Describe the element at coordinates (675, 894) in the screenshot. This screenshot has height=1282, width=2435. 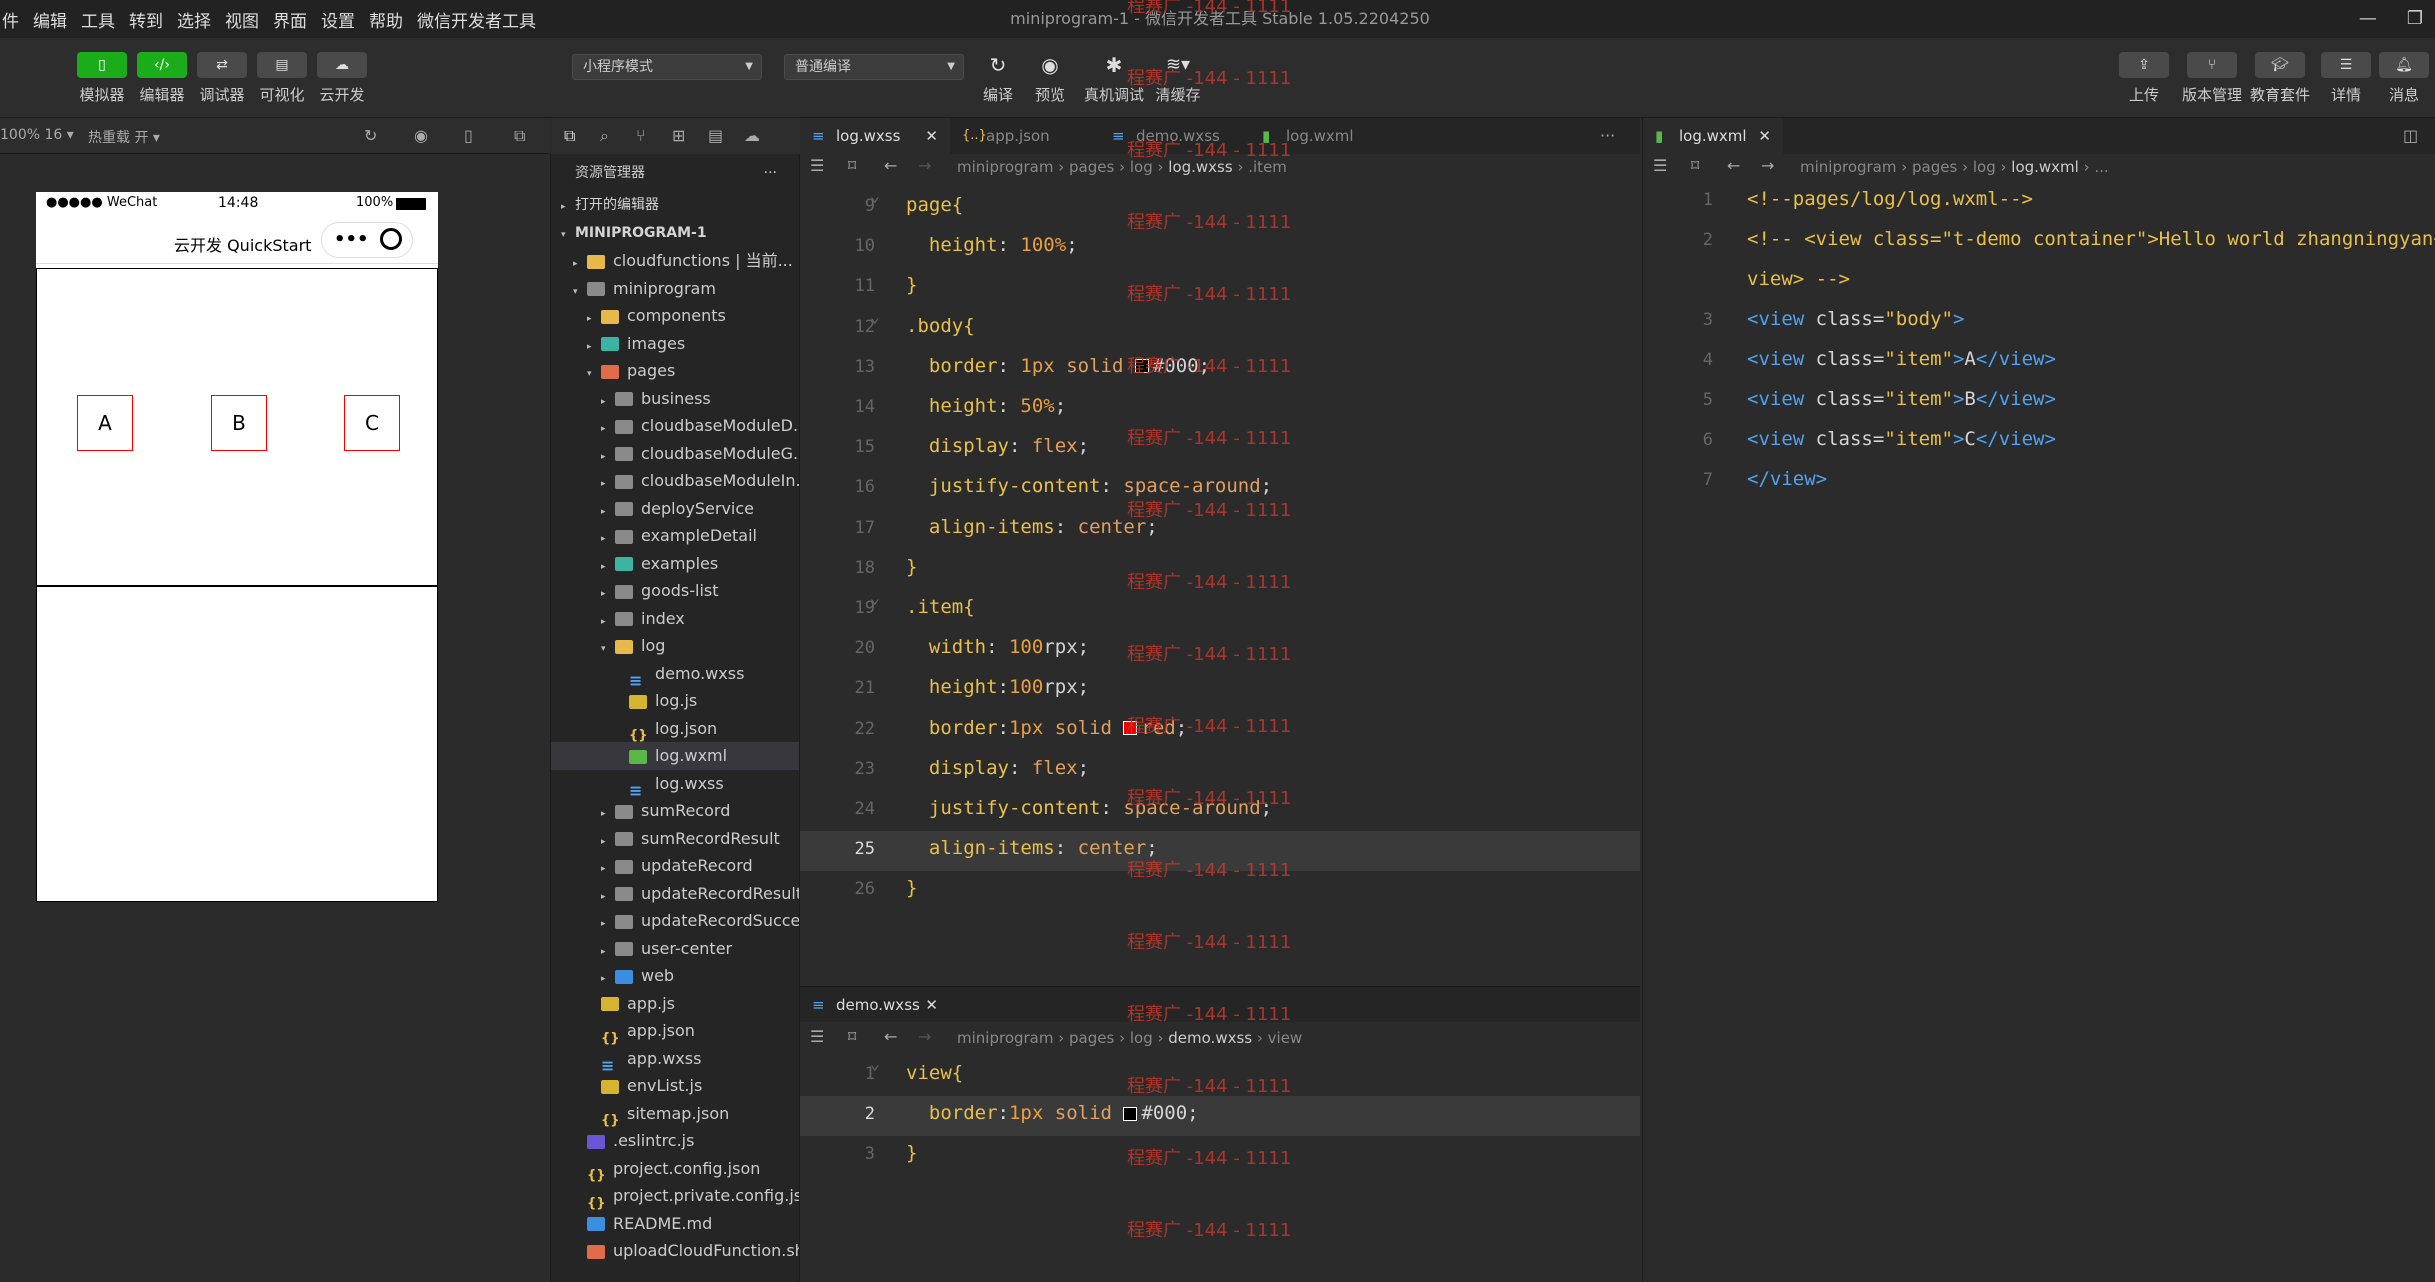
I see `file-tree-item: ▸ updateRecordResult` at that location.